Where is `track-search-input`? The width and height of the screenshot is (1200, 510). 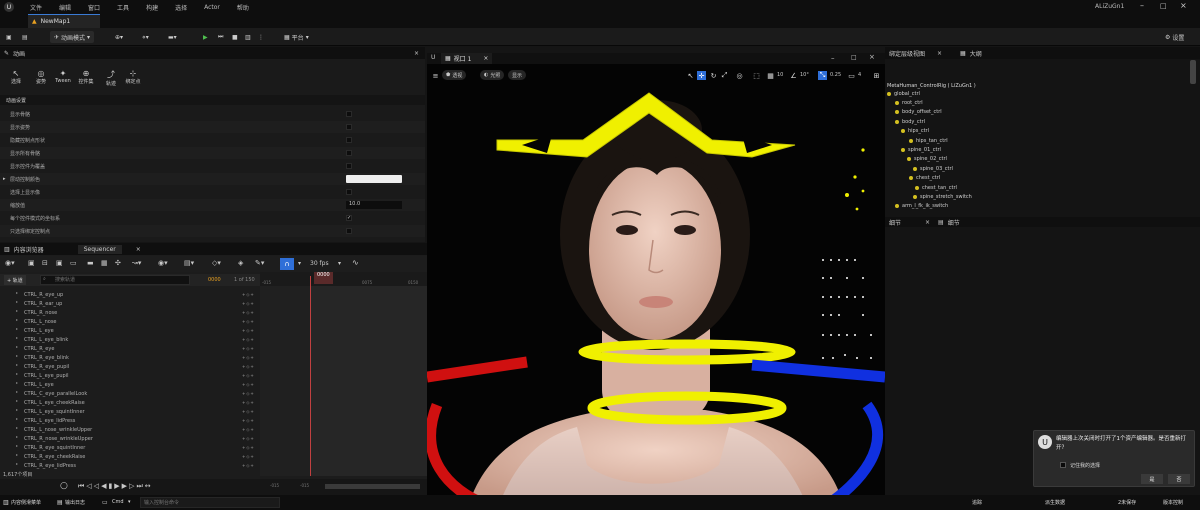 track-search-input is located at coordinates (115, 280).